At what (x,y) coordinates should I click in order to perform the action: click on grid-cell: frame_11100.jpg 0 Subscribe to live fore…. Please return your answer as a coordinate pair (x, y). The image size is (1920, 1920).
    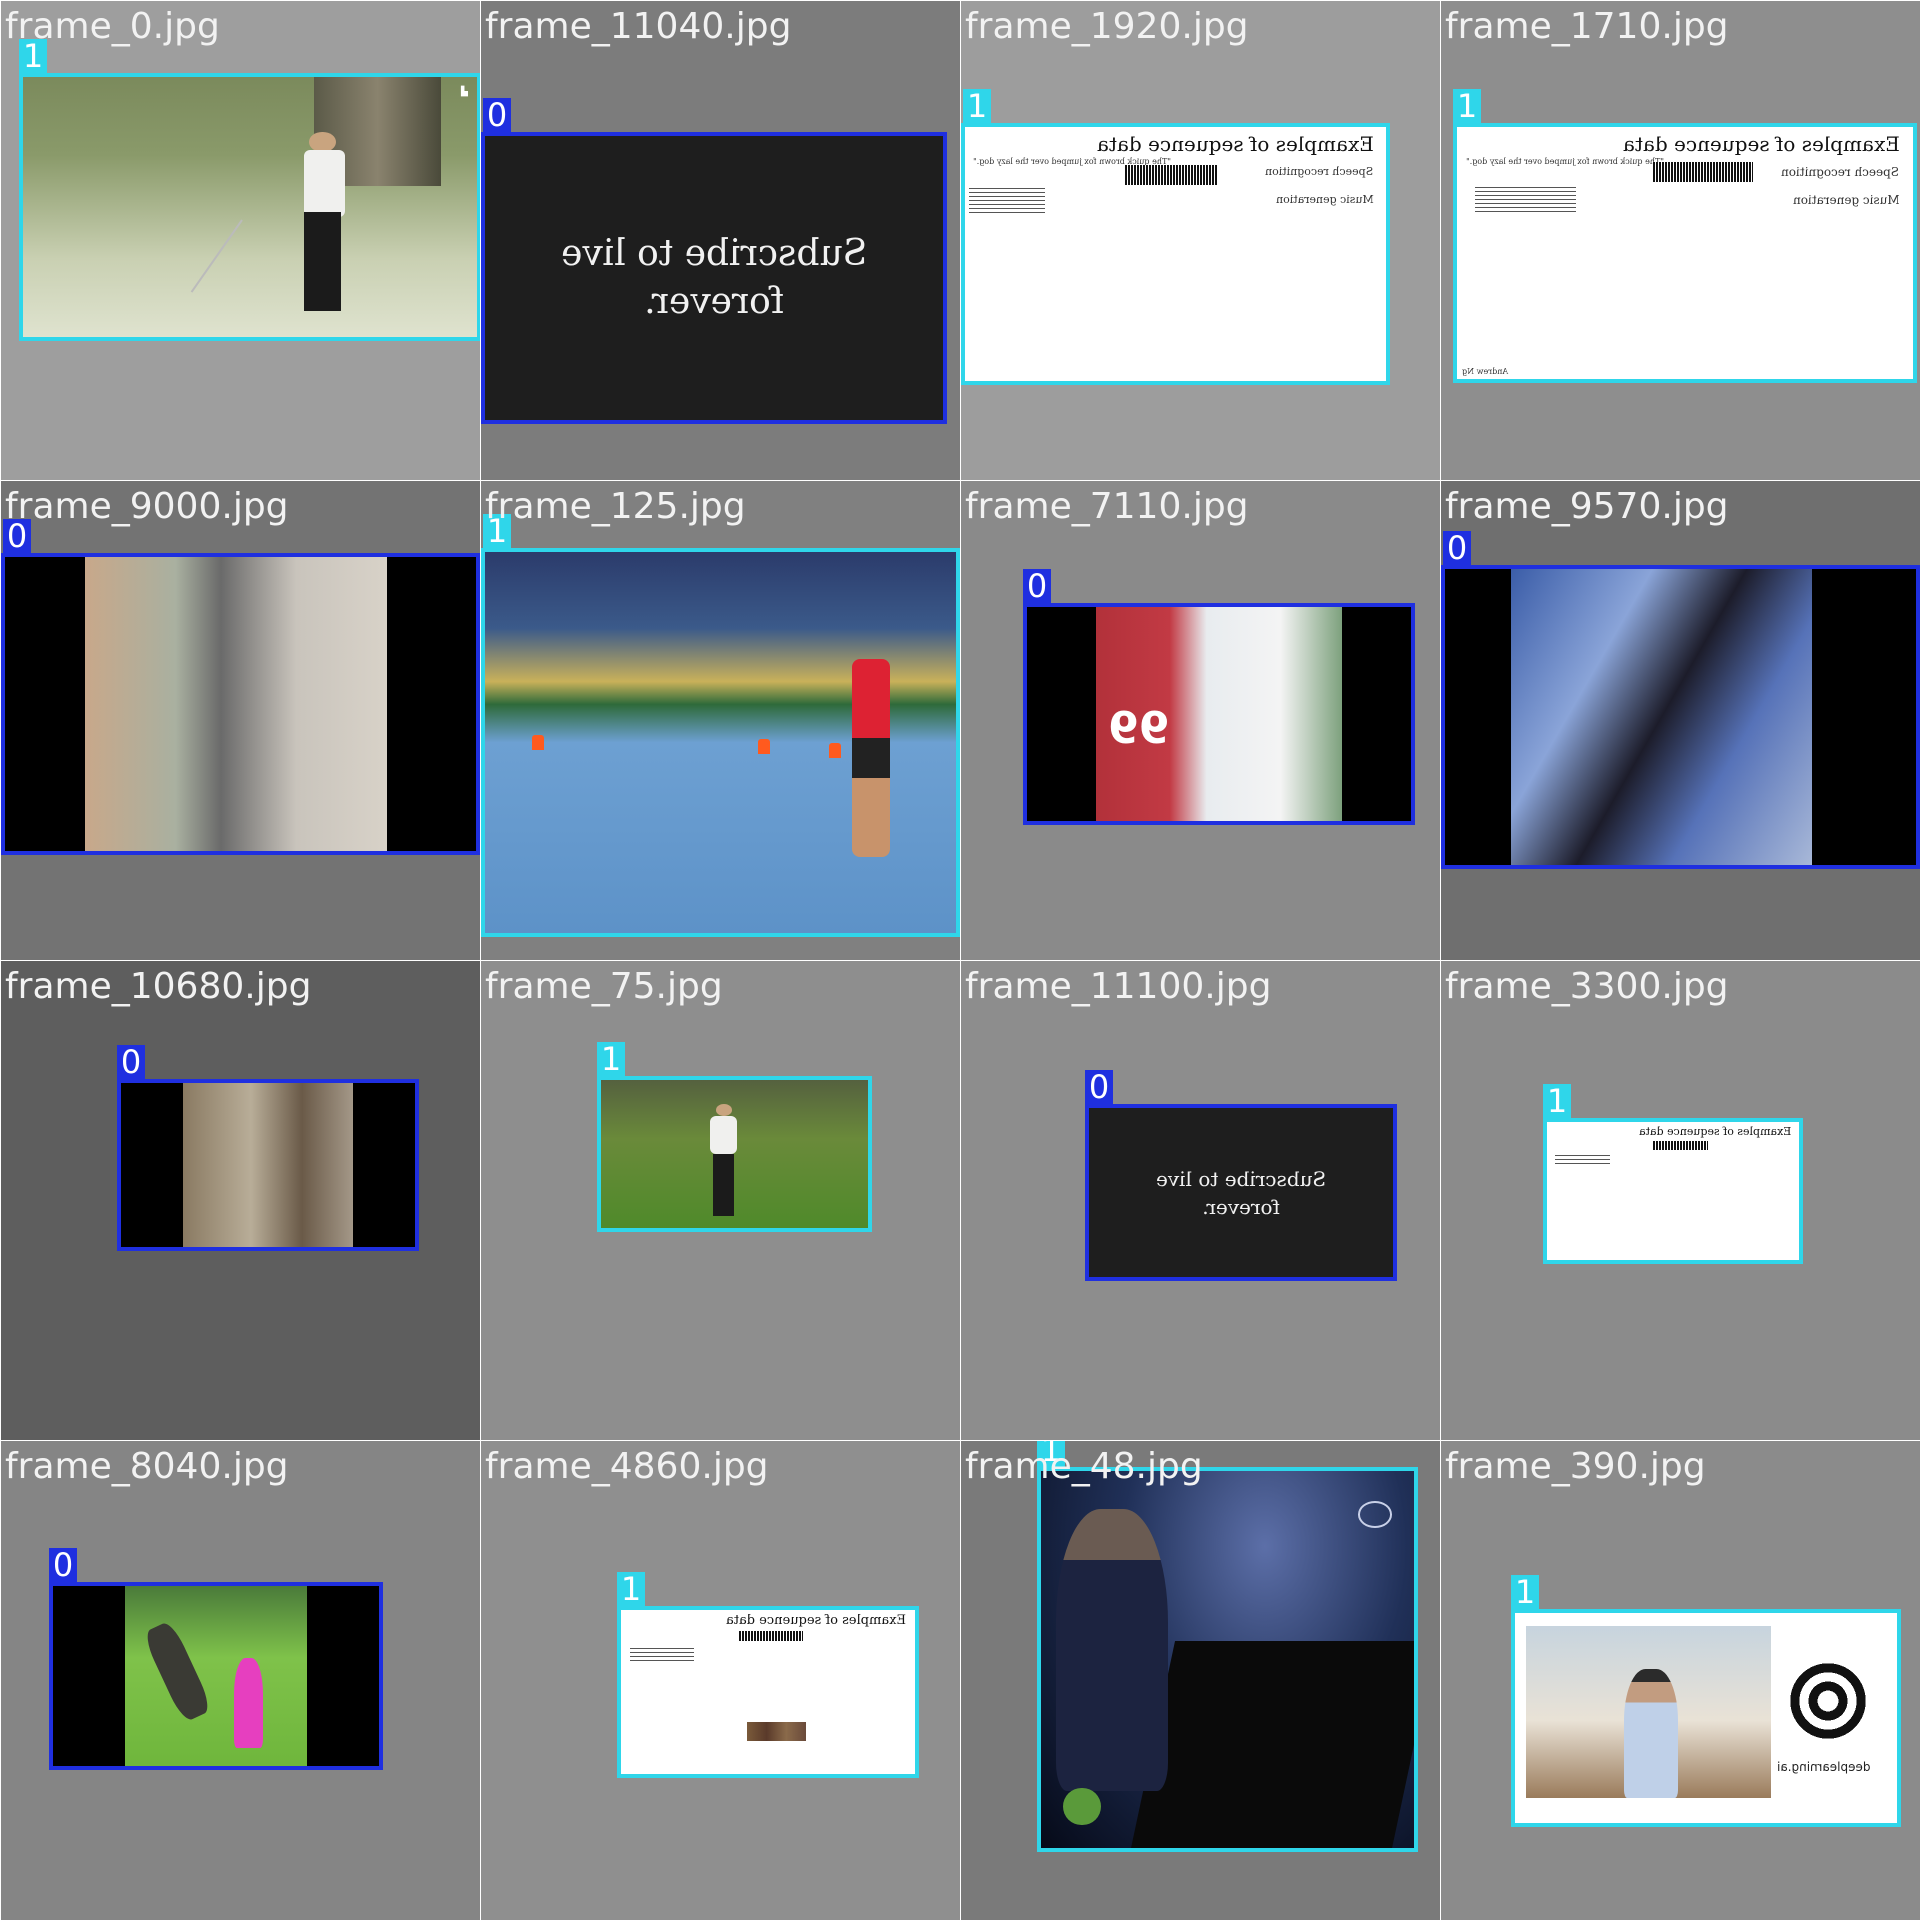
    Looking at the image, I should click on (1200, 1200).